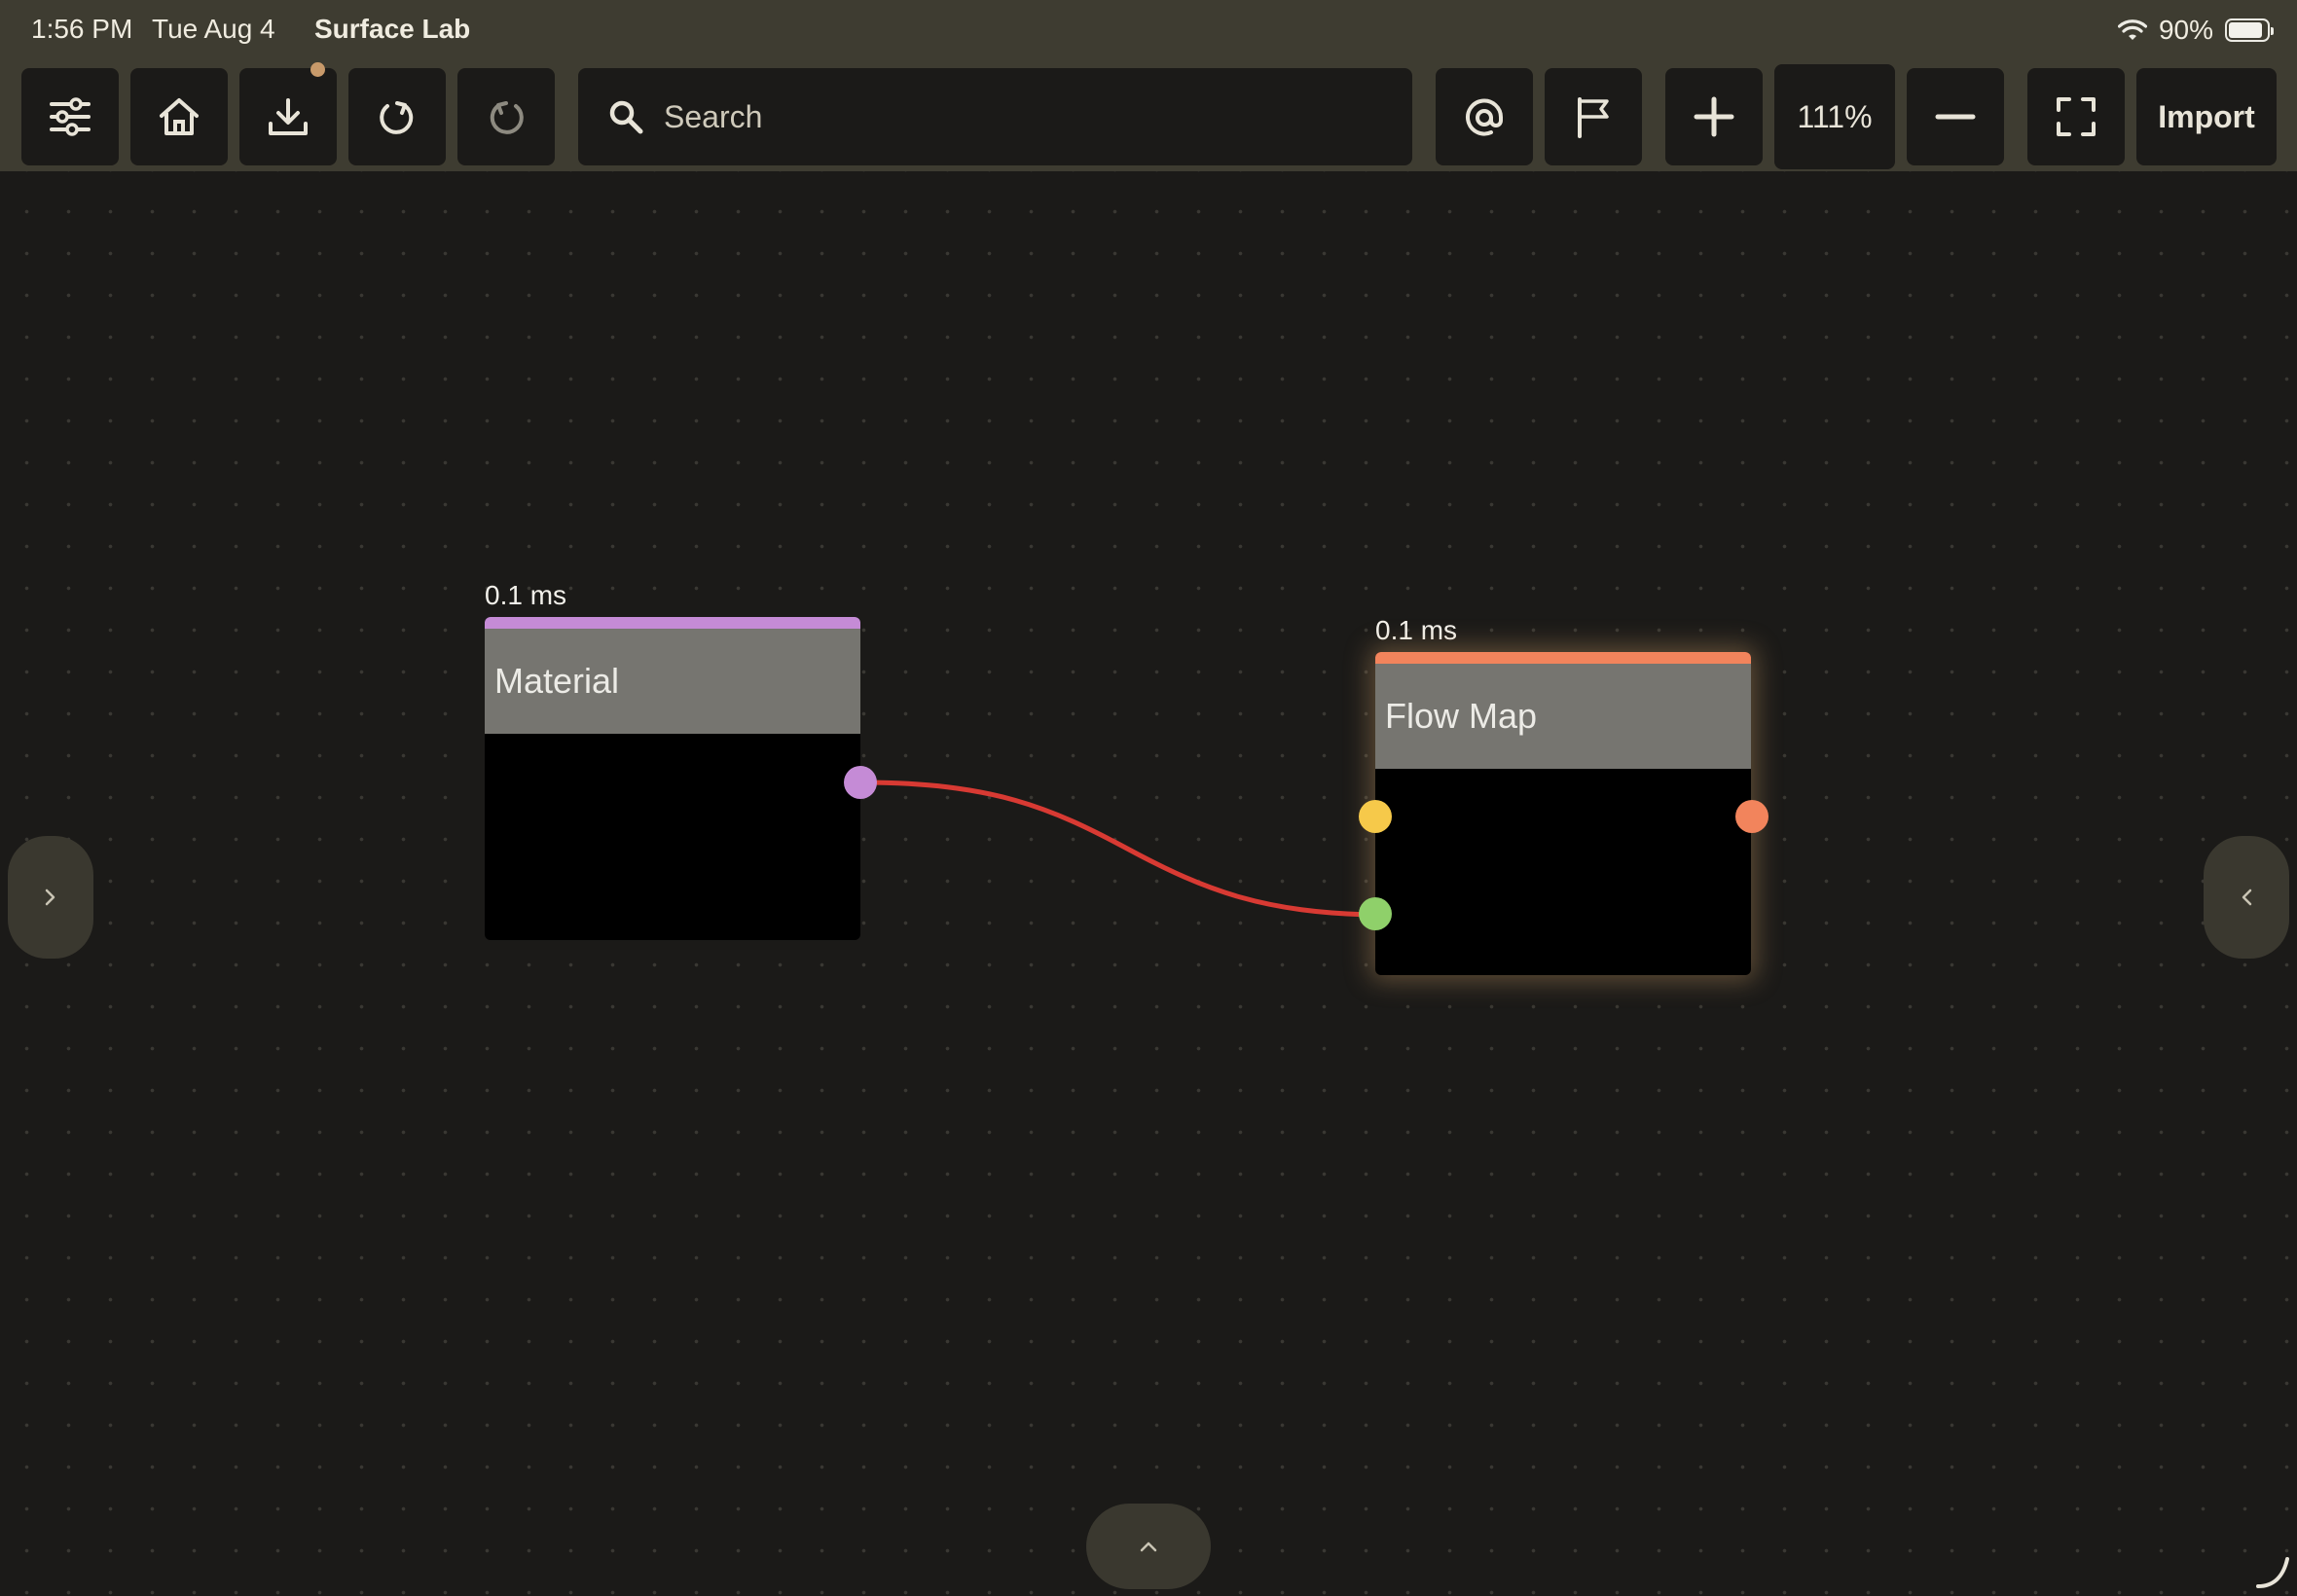 Image resolution: width=2297 pixels, height=1596 pixels. I want to click on node-material-time: 0.1 ms, so click(526, 595).